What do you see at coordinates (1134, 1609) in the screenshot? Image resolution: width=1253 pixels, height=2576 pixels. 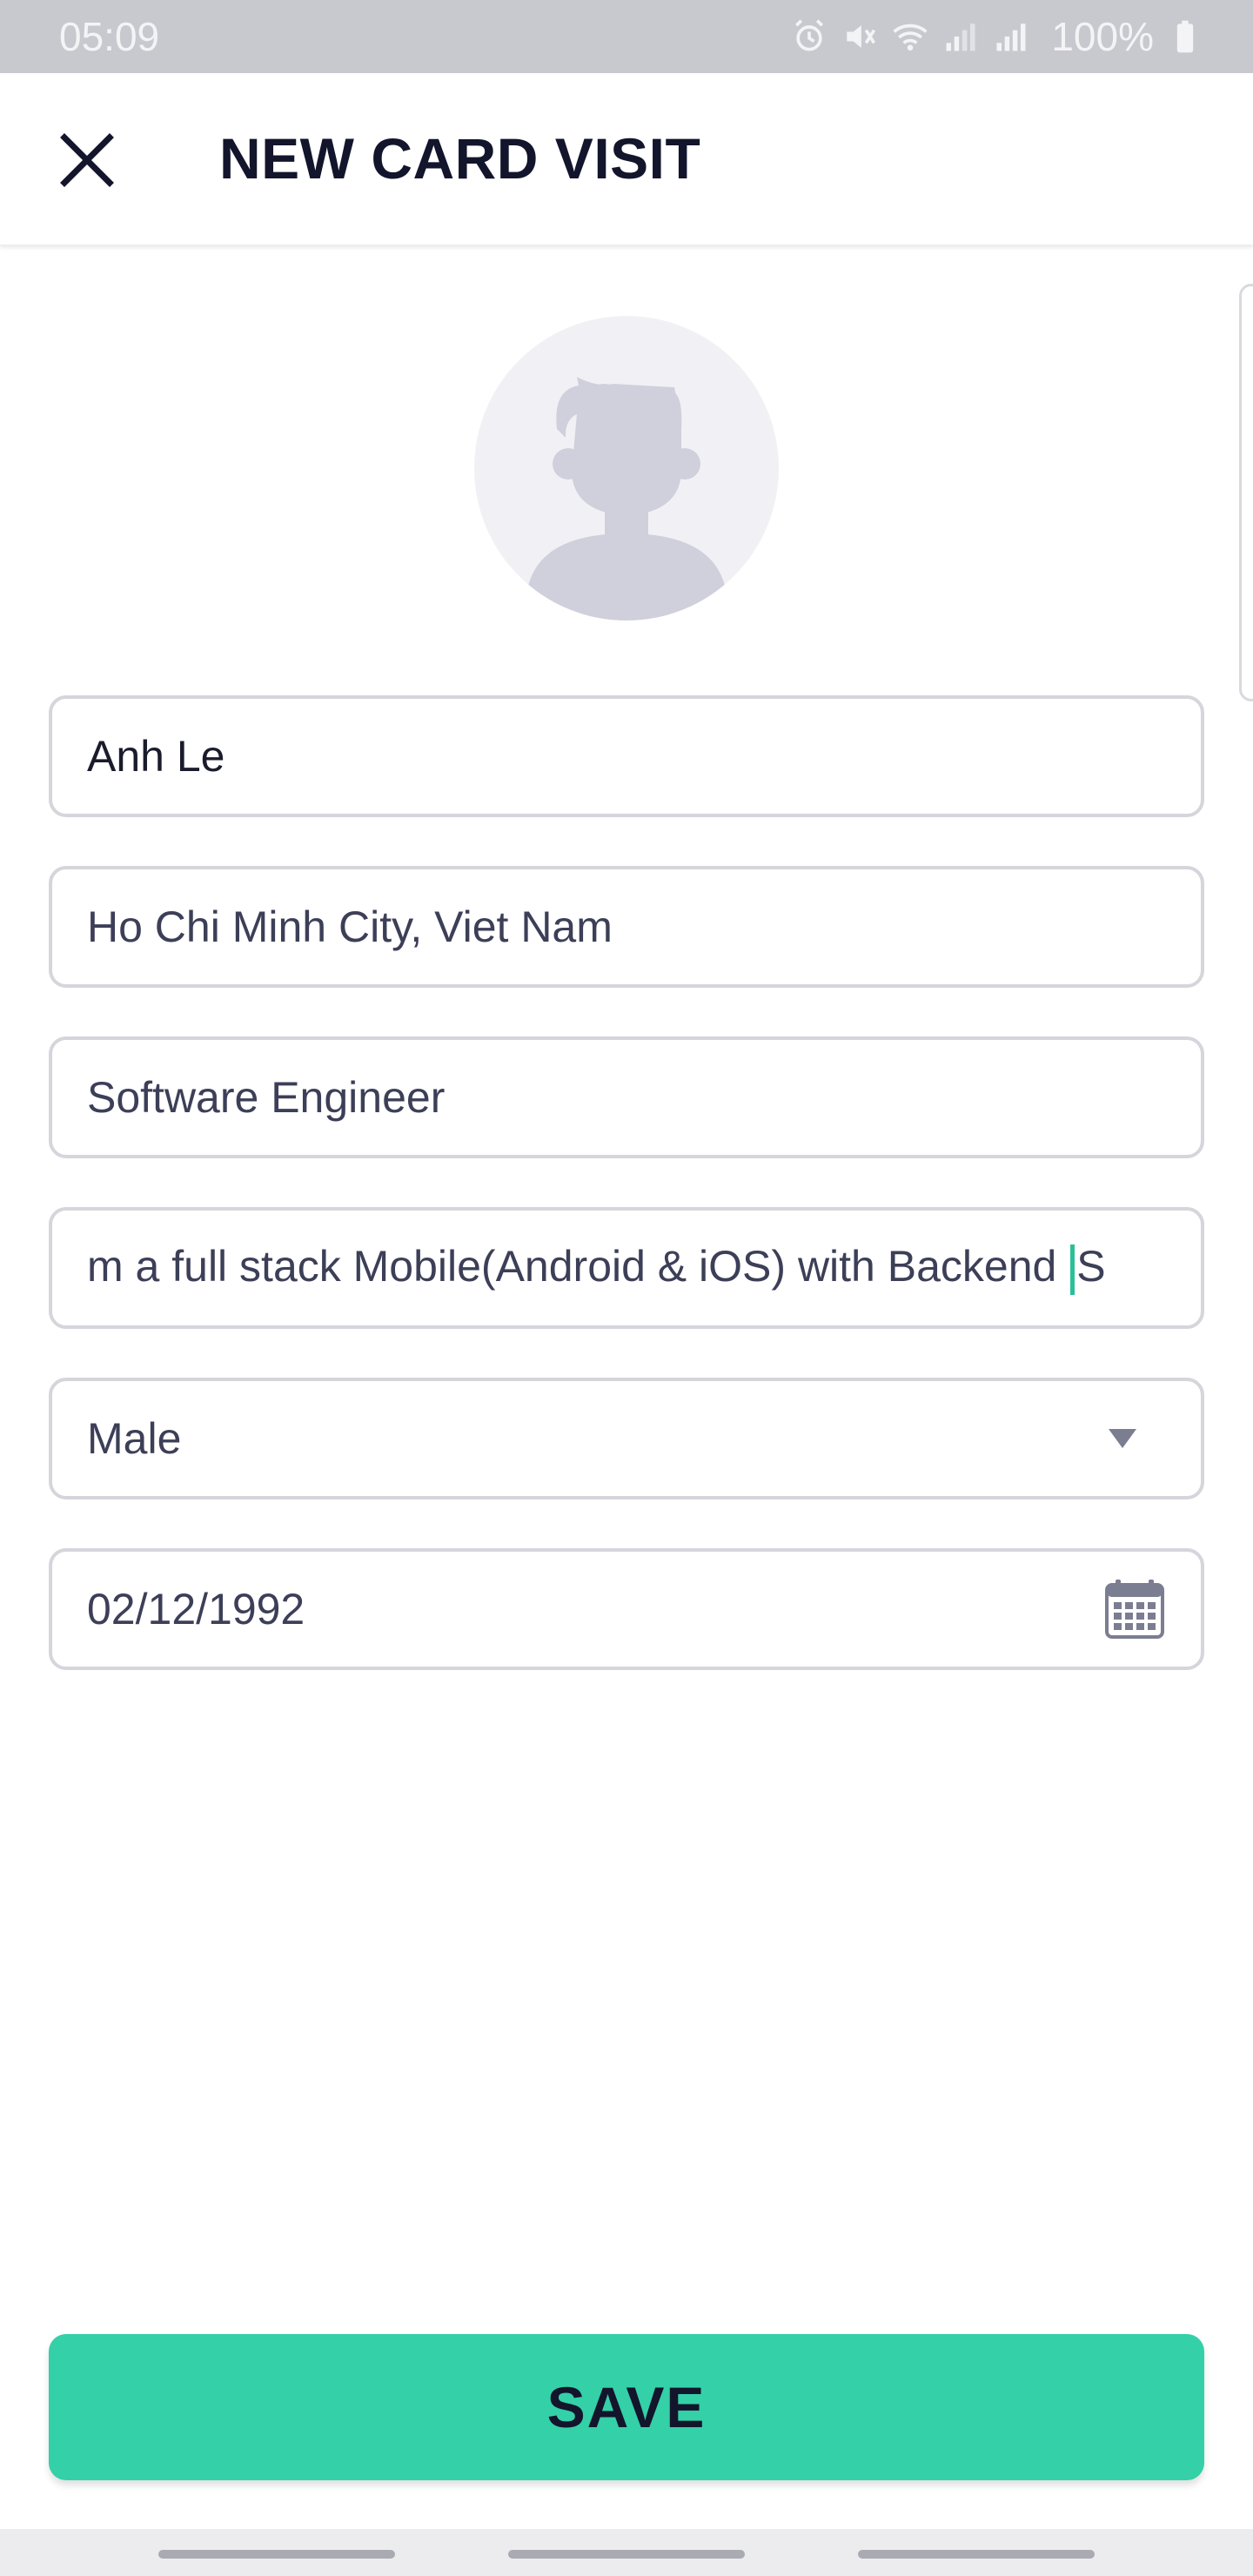 I see `calendar-icon` at bounding box center [1134, 1609].